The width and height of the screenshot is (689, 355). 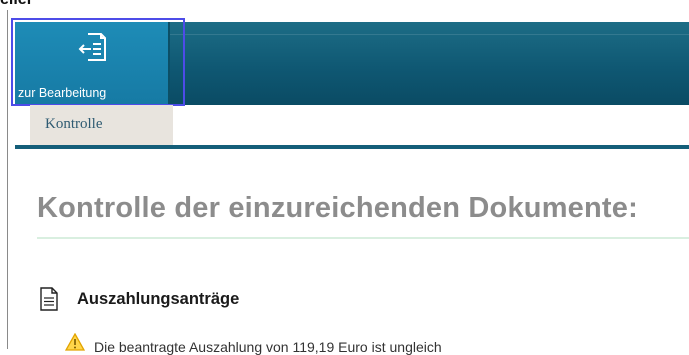 What do you see at coordinates (352, 147) in the screenshot?
I see `tab-underline` at bounding box center [352, 147].